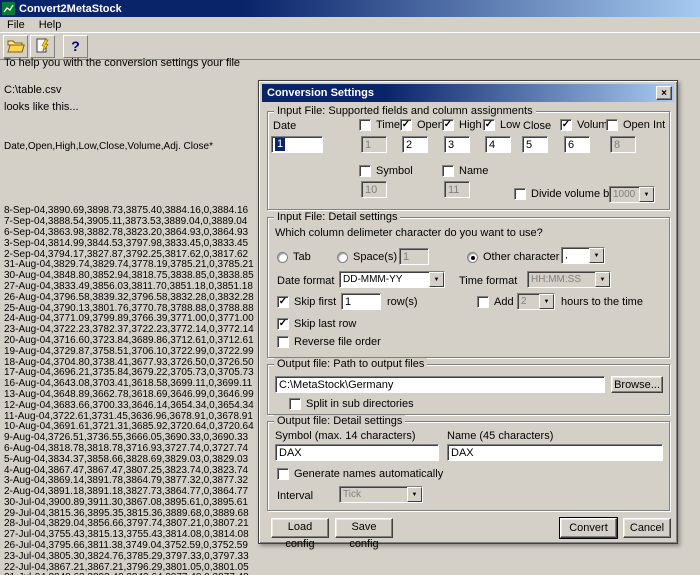 This screenshot has width=700, height=575. I want to click on tab-radio: Tab, so click(294, 257).